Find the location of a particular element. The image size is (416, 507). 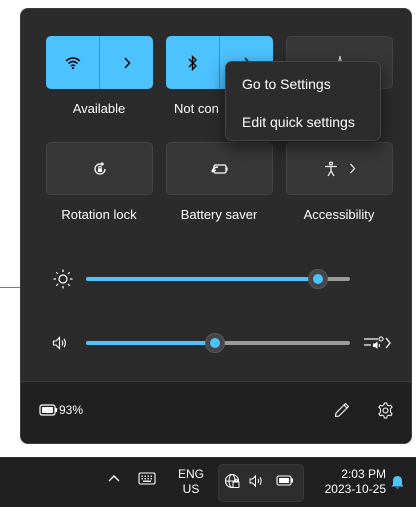

volume-slider-fill is located at coordinates (151, 343).